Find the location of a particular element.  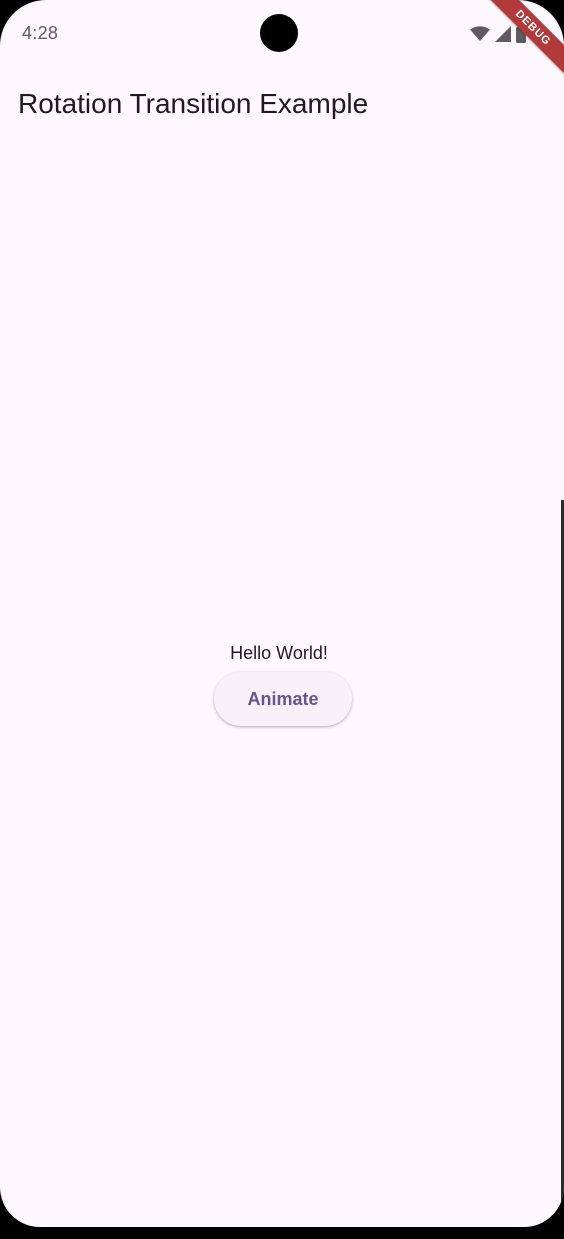

app-bar: Rotation Transition Example is located at coordinates (282, 106).